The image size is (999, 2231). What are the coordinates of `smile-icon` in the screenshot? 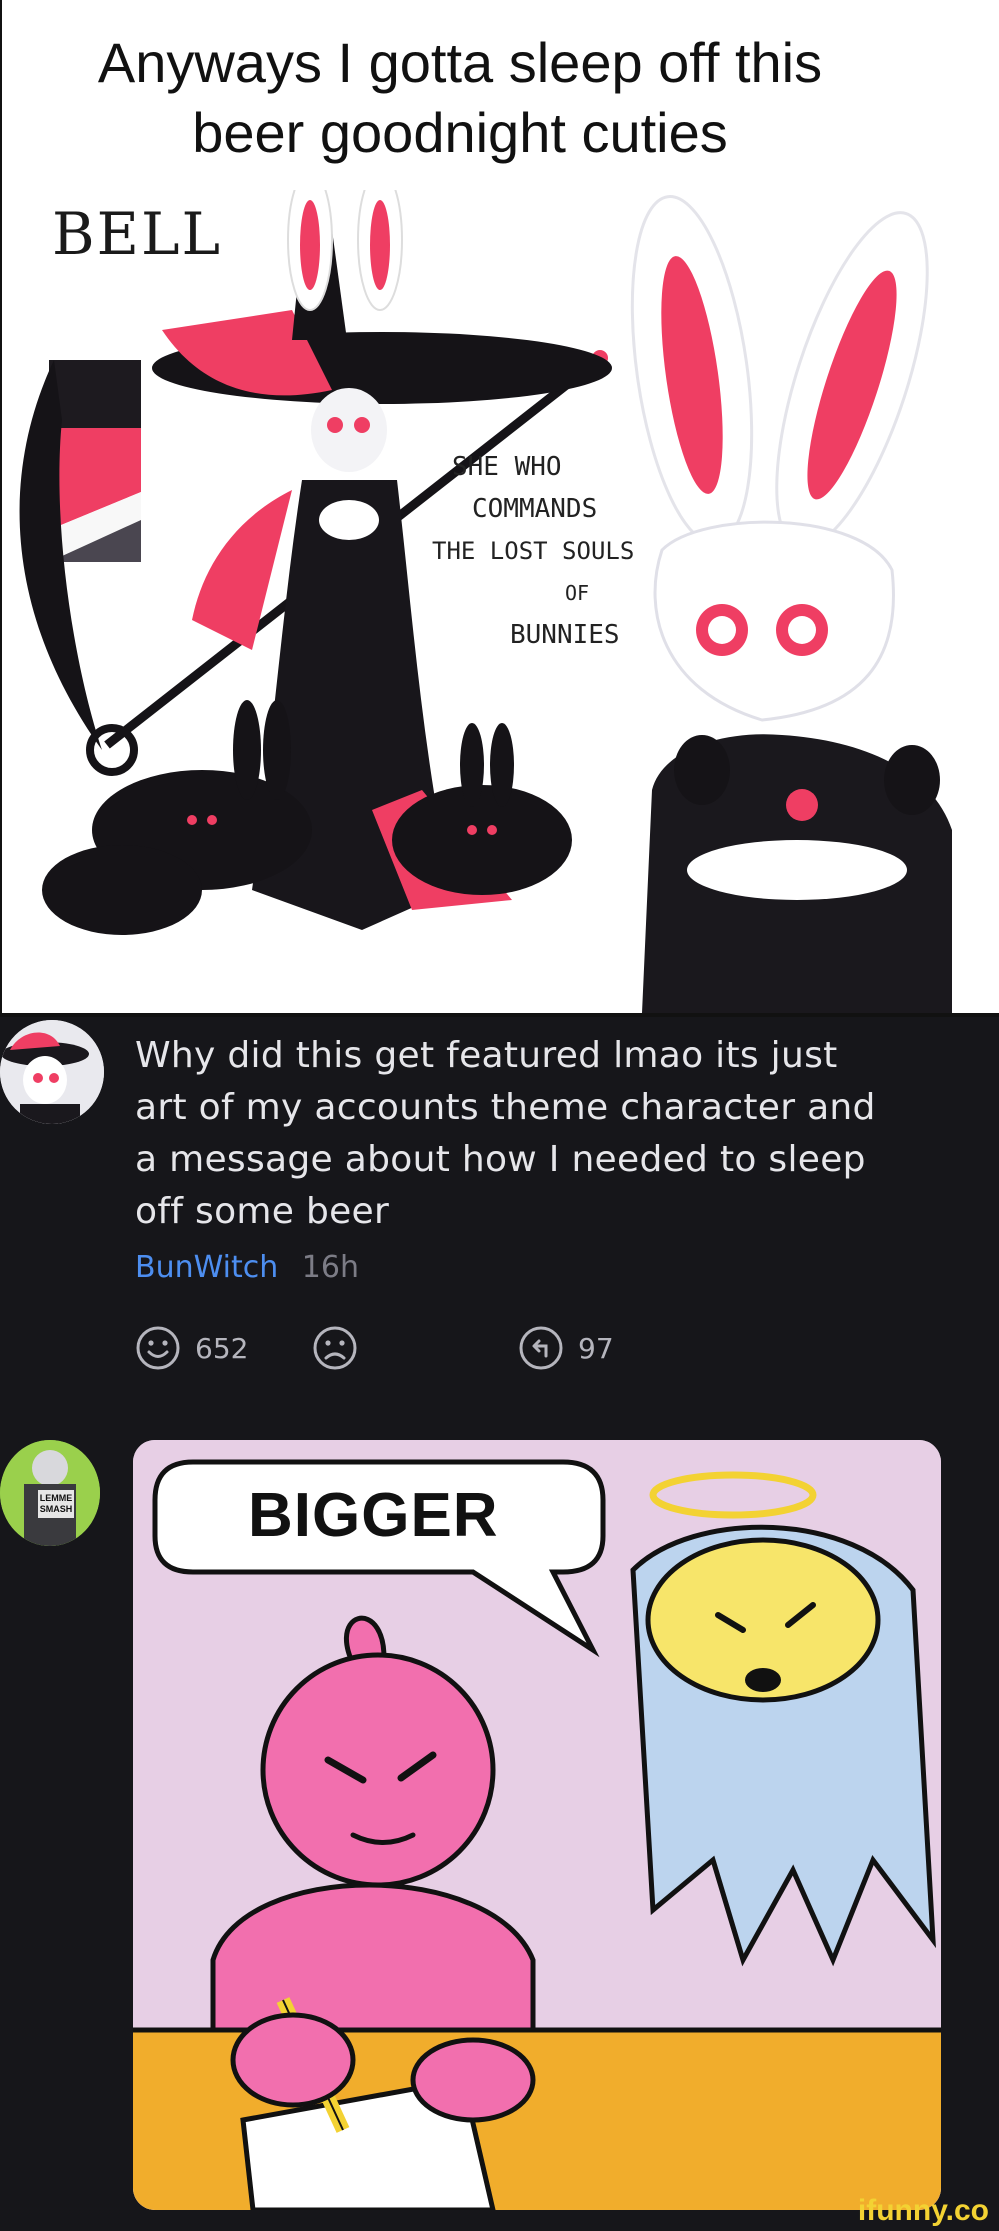 It's located at (158, 1348).